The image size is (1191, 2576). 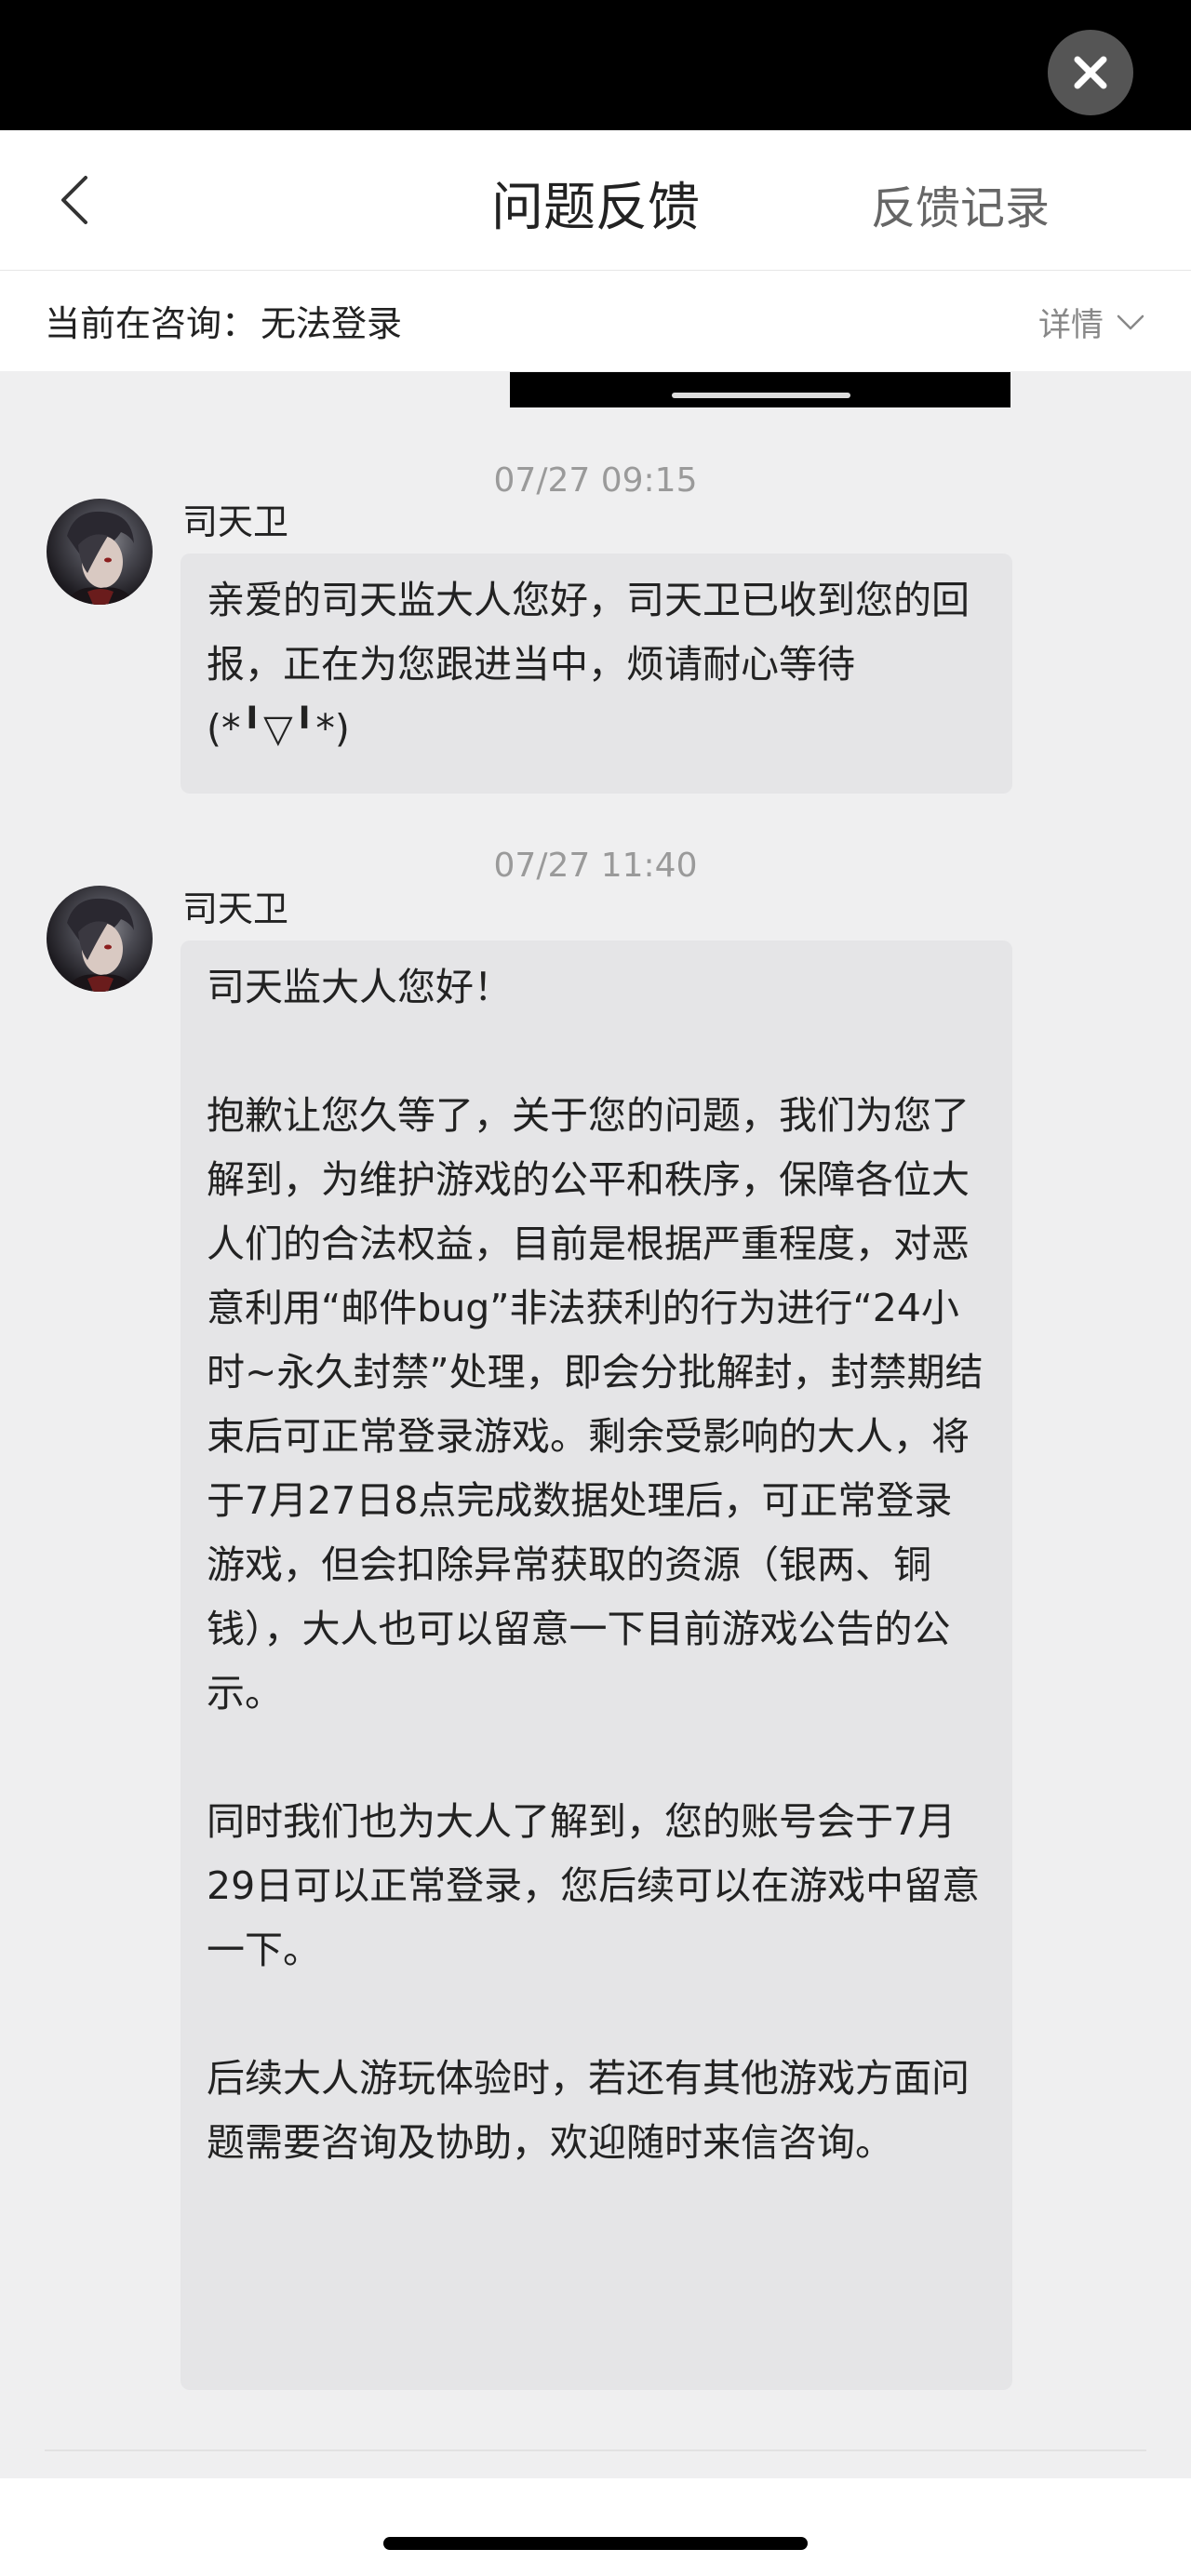 I want to click on nav-bar: 问题反馈 反馈记录, so click(x=595, y=200).